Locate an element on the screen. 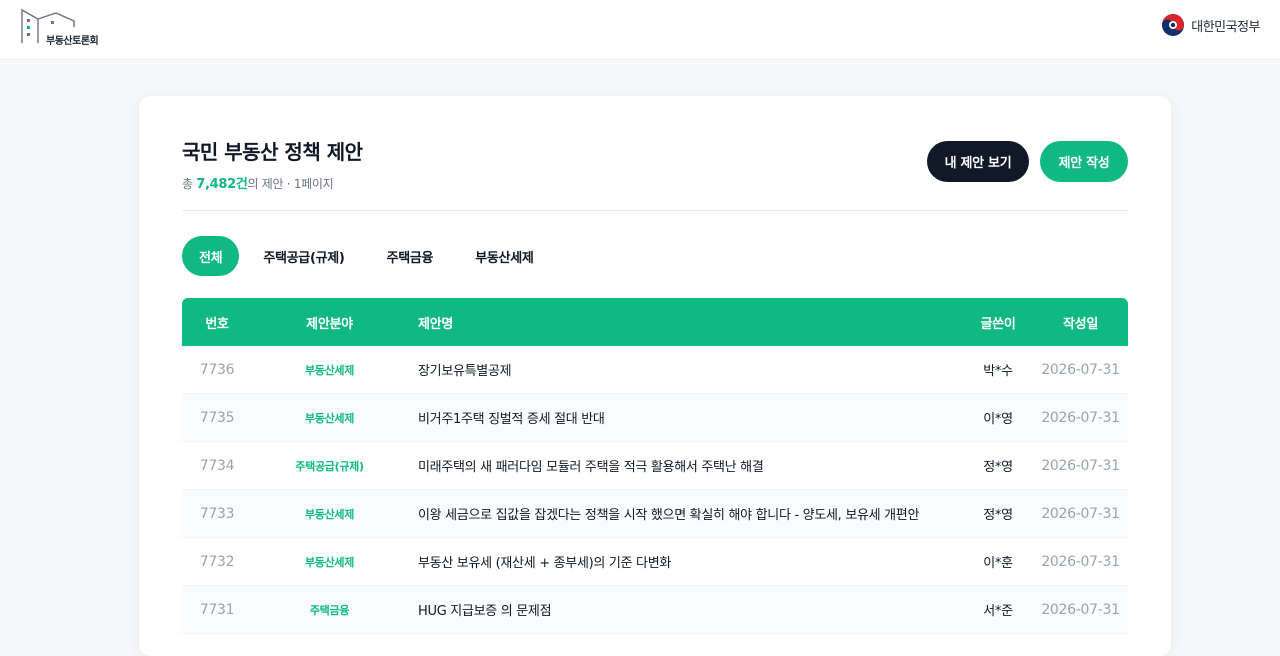  board-summary: 총 7,482건의 제안 · 1페이지 is located at coordinates (258, 182).